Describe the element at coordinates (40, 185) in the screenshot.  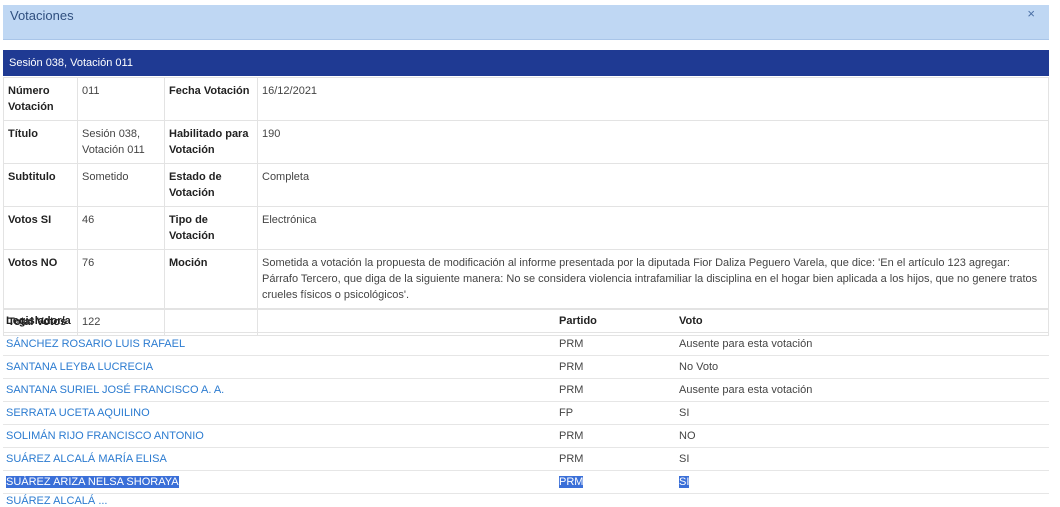
I see `subtitulo-label: Subtitulo` at that location.